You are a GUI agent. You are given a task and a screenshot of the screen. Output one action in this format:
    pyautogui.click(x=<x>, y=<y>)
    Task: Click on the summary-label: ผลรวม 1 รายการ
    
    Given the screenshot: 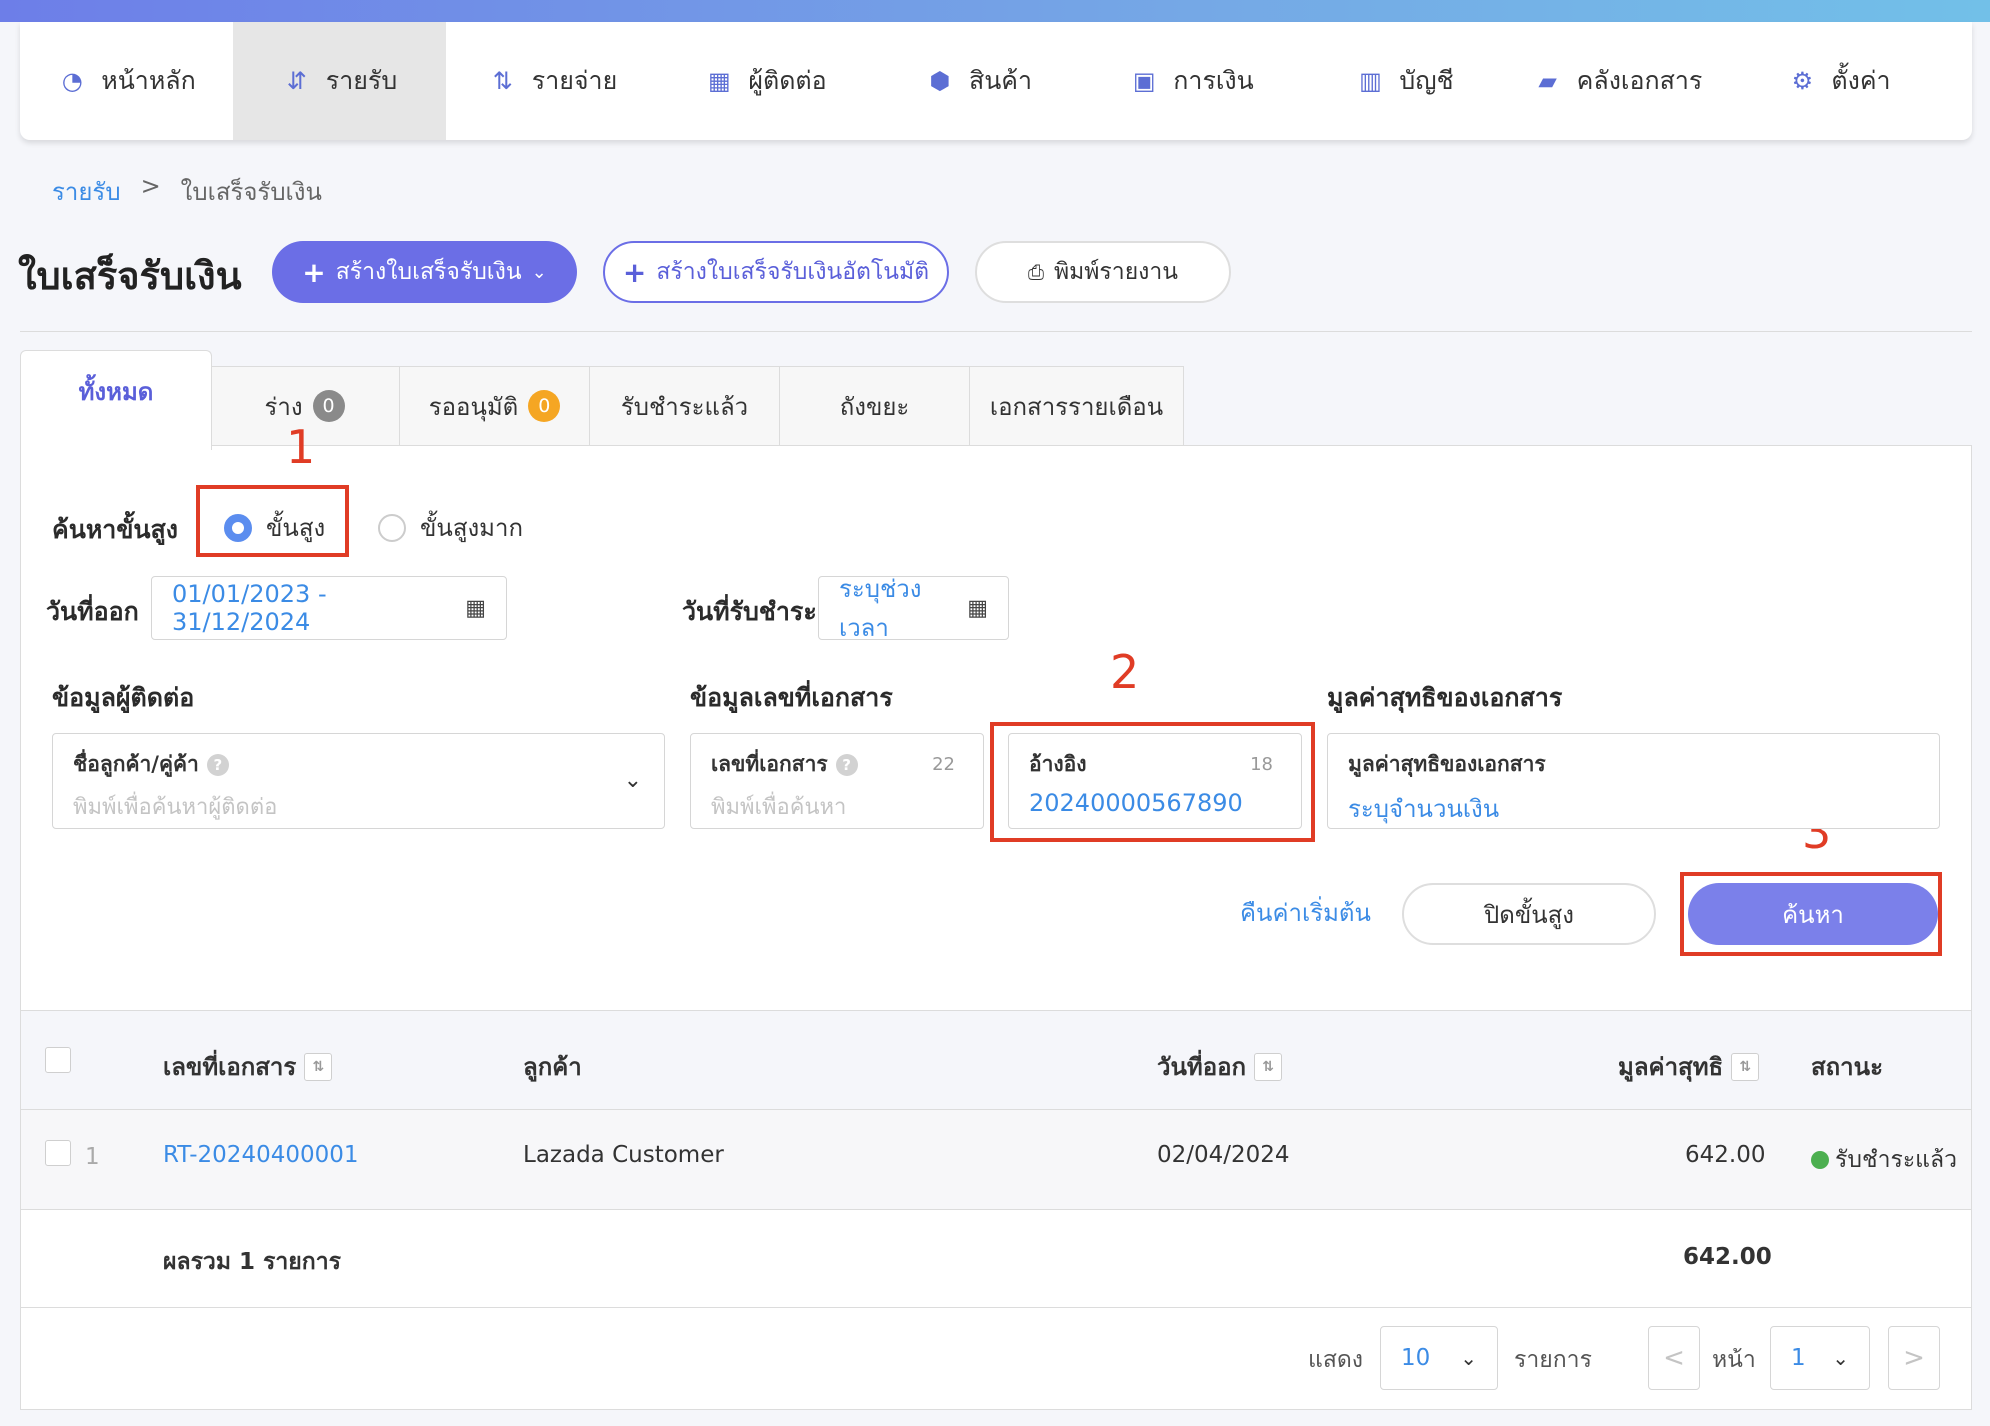 What is the action you would take?
    pyautogui.click(x=252, y=1262)
    